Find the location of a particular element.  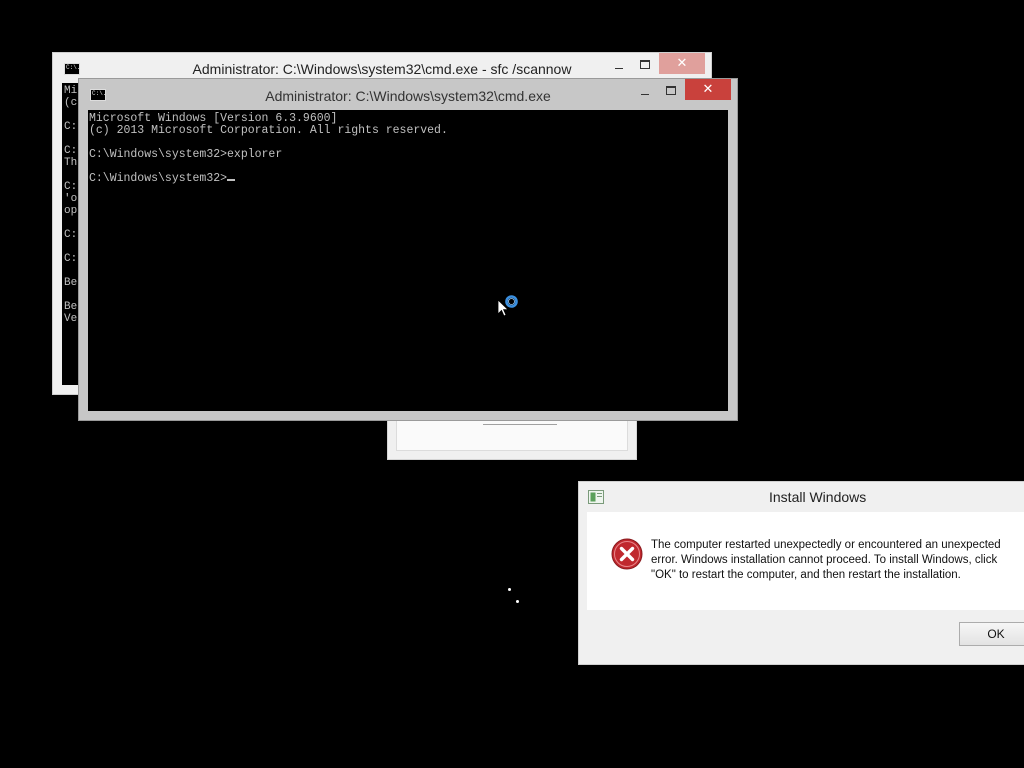

install-dialog-title: Install Windows is located at coordinates (818, 497).